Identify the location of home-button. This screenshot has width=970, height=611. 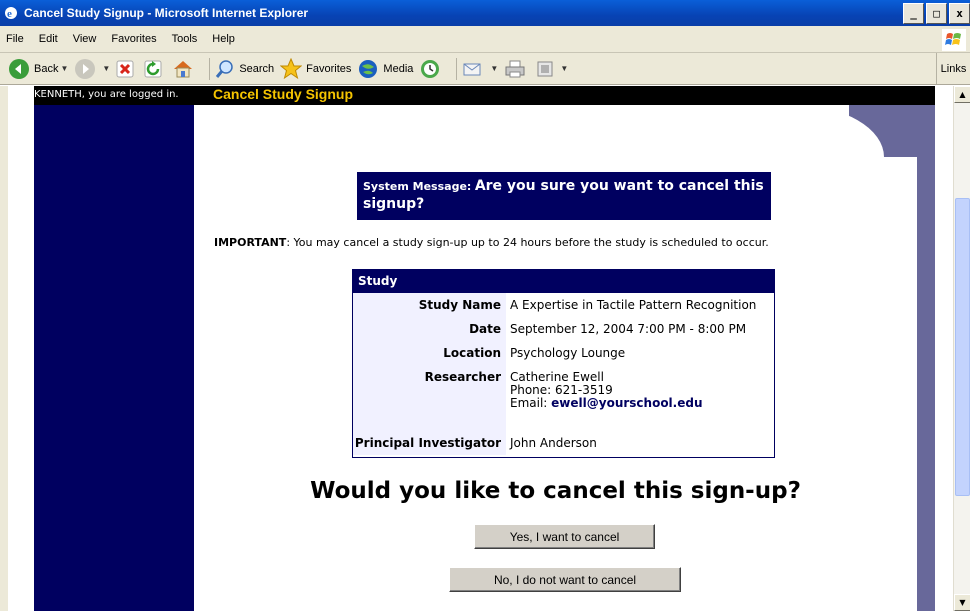
(185, 69).